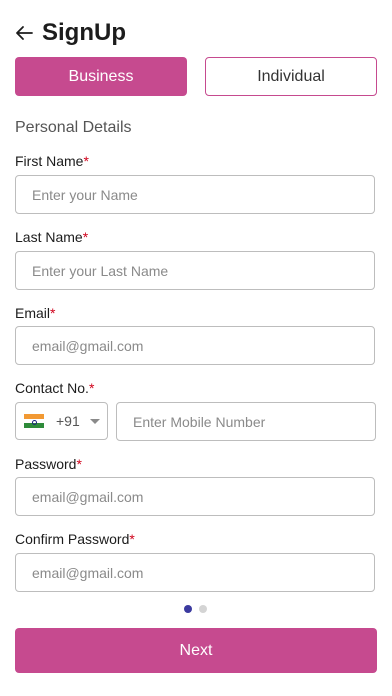 This screenshot has width=392, height=696. I want to click on password-field-box, so click(195, 496).